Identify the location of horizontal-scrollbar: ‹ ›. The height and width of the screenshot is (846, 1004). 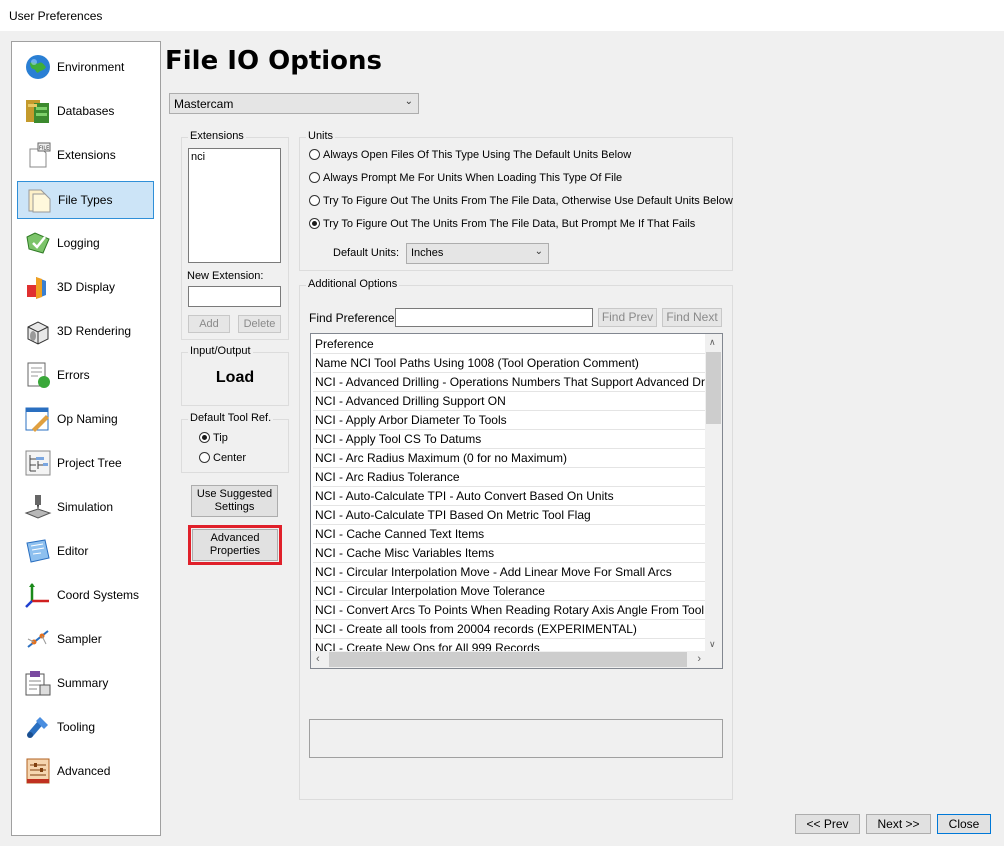
(508, 659).